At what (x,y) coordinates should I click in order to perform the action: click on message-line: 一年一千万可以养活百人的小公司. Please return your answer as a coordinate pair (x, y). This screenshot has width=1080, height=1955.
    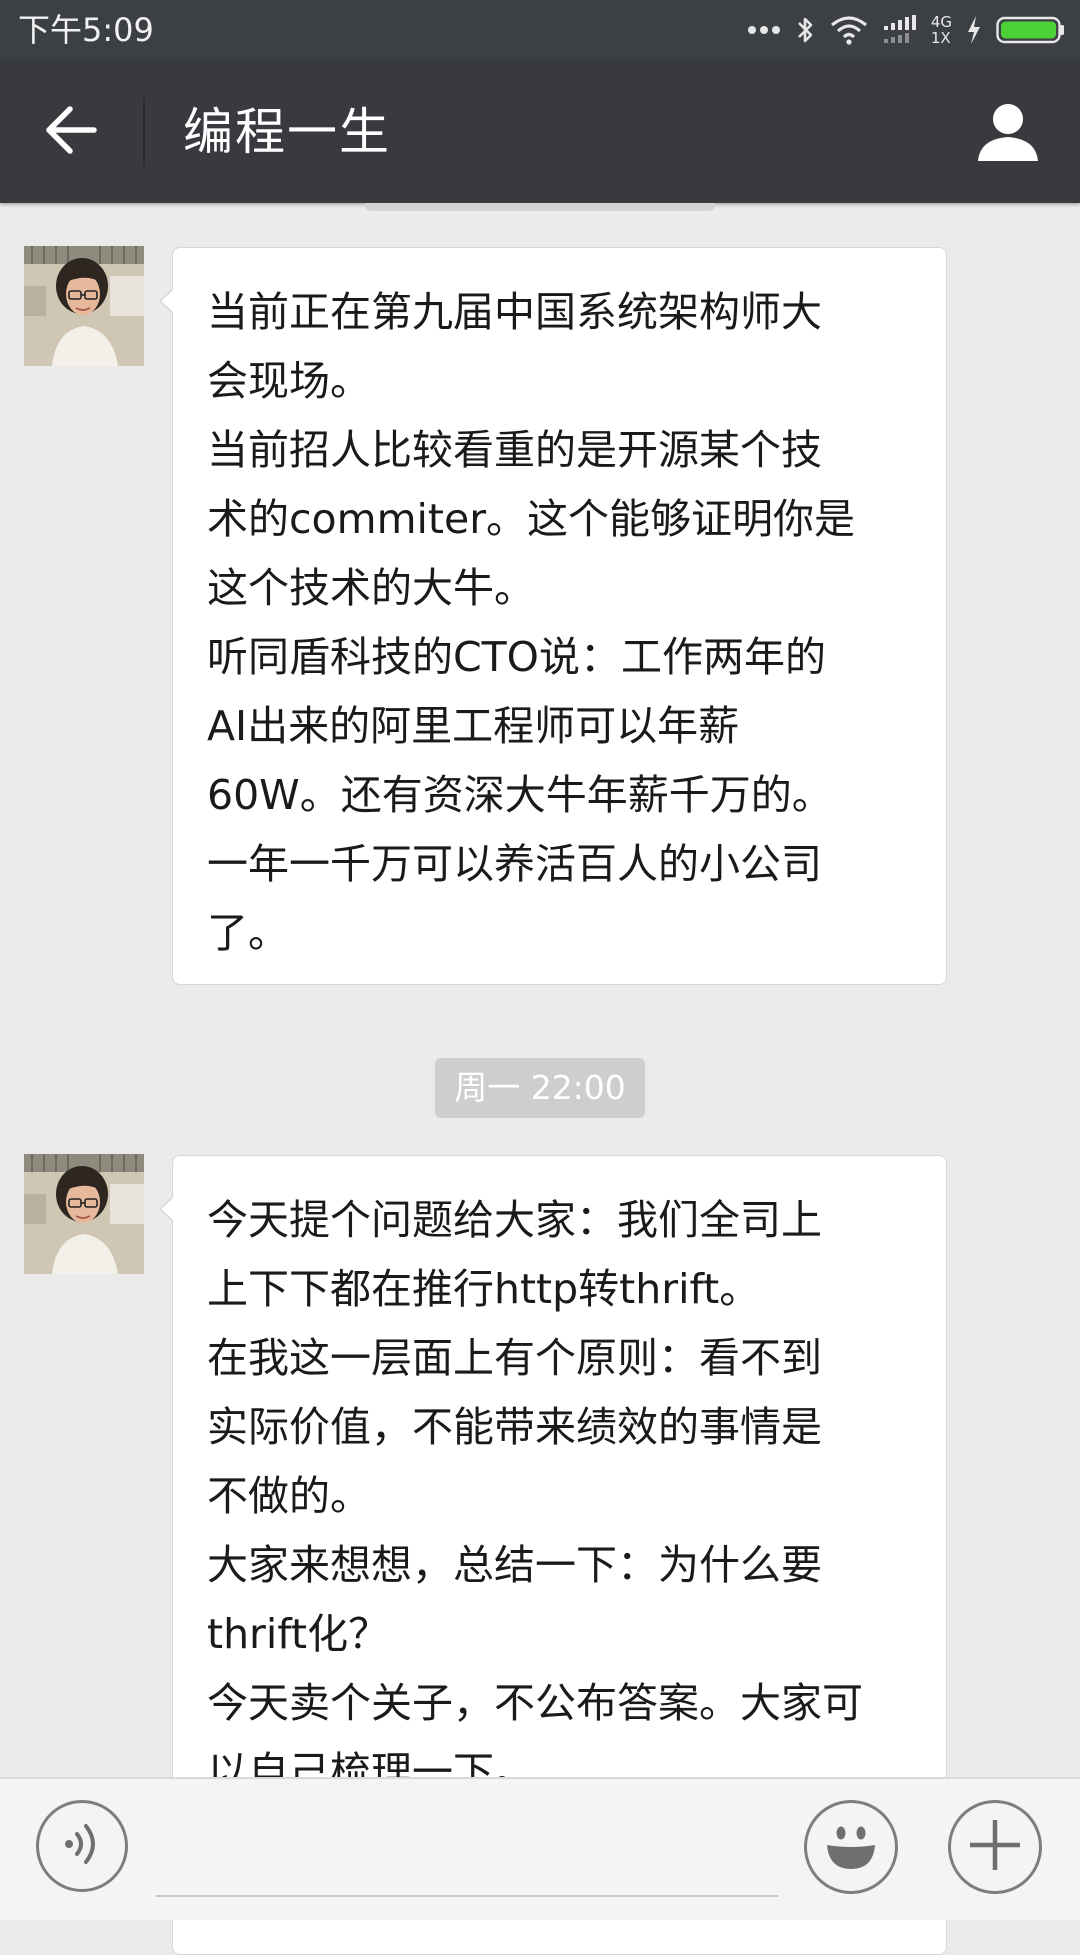
    Looking at the image, I should click on (514, 864).